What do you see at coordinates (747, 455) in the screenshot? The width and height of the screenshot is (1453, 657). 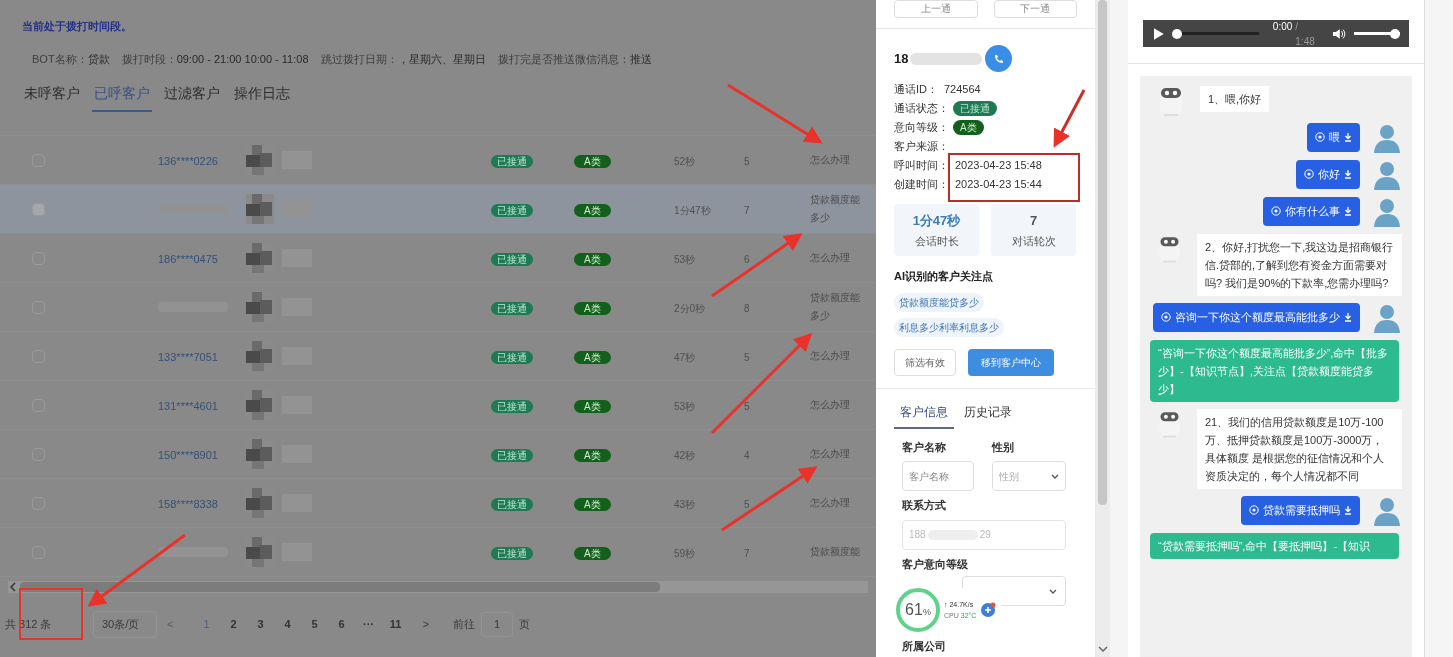 I see `rounds-text: 4` at bounding box center [747, 455].